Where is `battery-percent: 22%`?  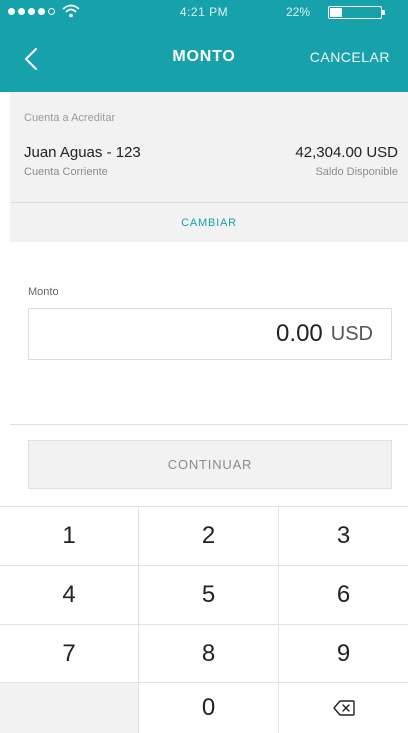 battery-percent: 22% is located at coordinates (298, 12).